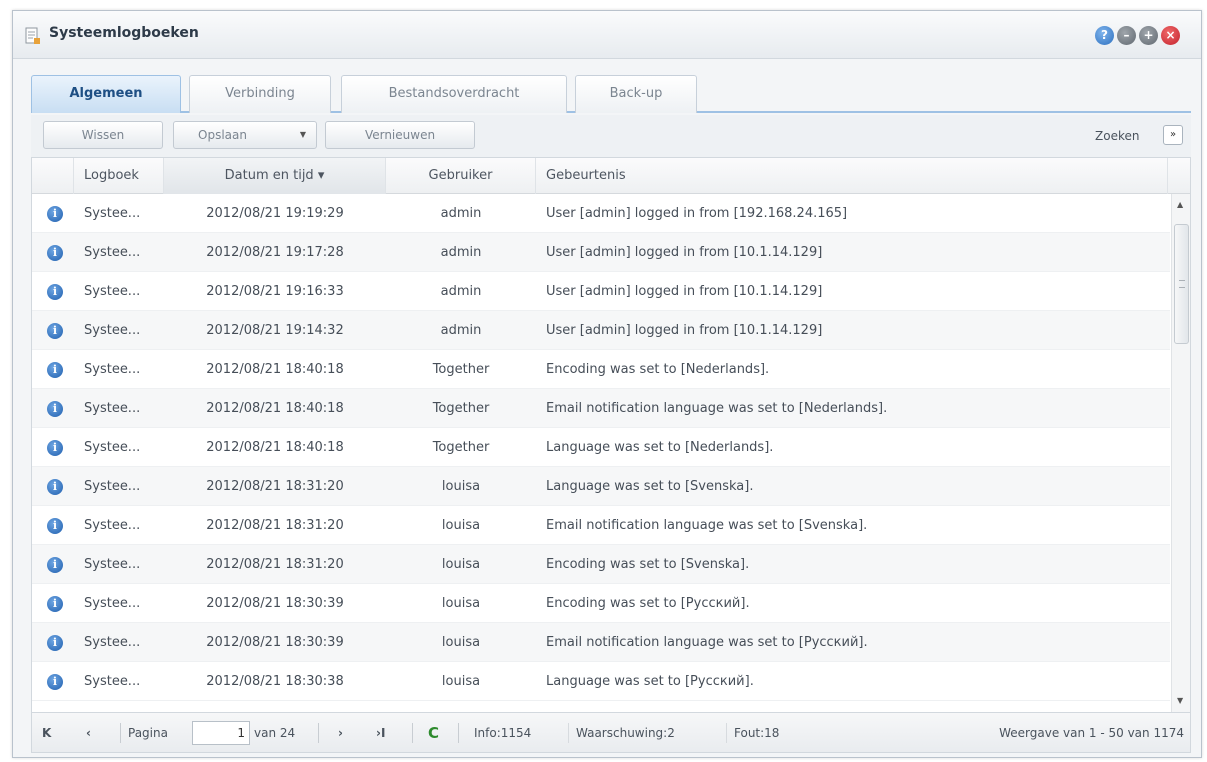  What do you see at coordinates (648, 564) in the screenshot?
I see `cell-gebeurtenis: Encoding was set to [Svenska].` at bounding box center [648, 564].